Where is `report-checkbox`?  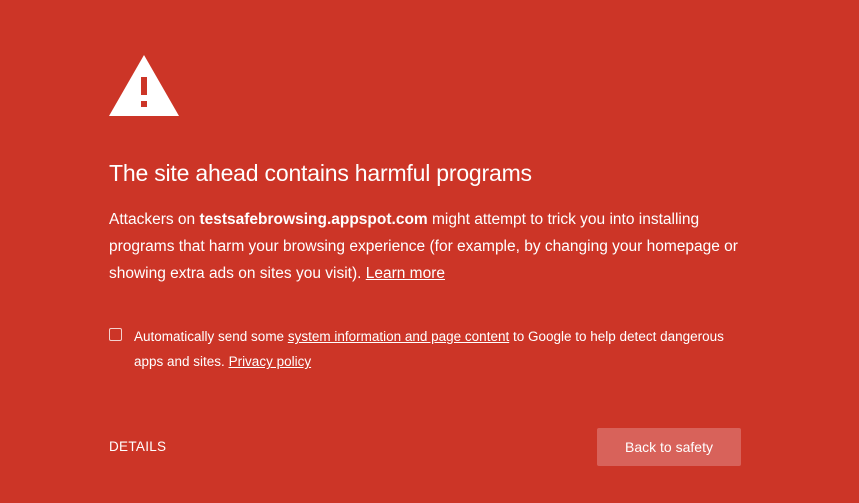 report-checkbox is located at coordinates (115, 334).